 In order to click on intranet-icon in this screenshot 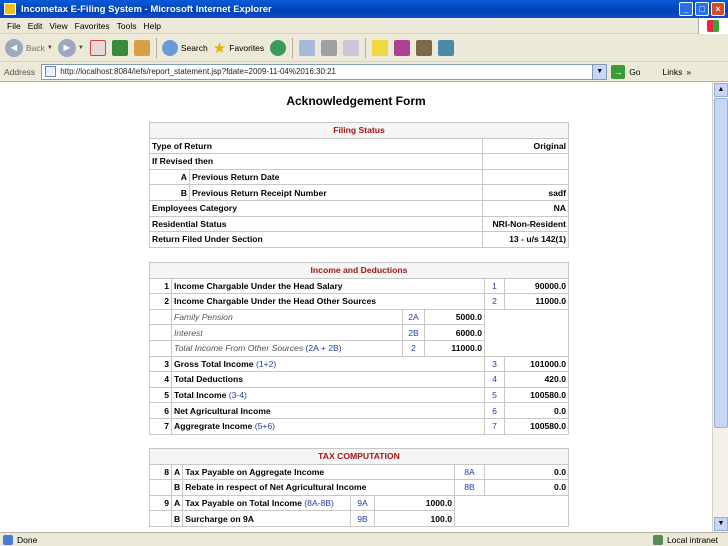, I will do `click(657, 539)`.